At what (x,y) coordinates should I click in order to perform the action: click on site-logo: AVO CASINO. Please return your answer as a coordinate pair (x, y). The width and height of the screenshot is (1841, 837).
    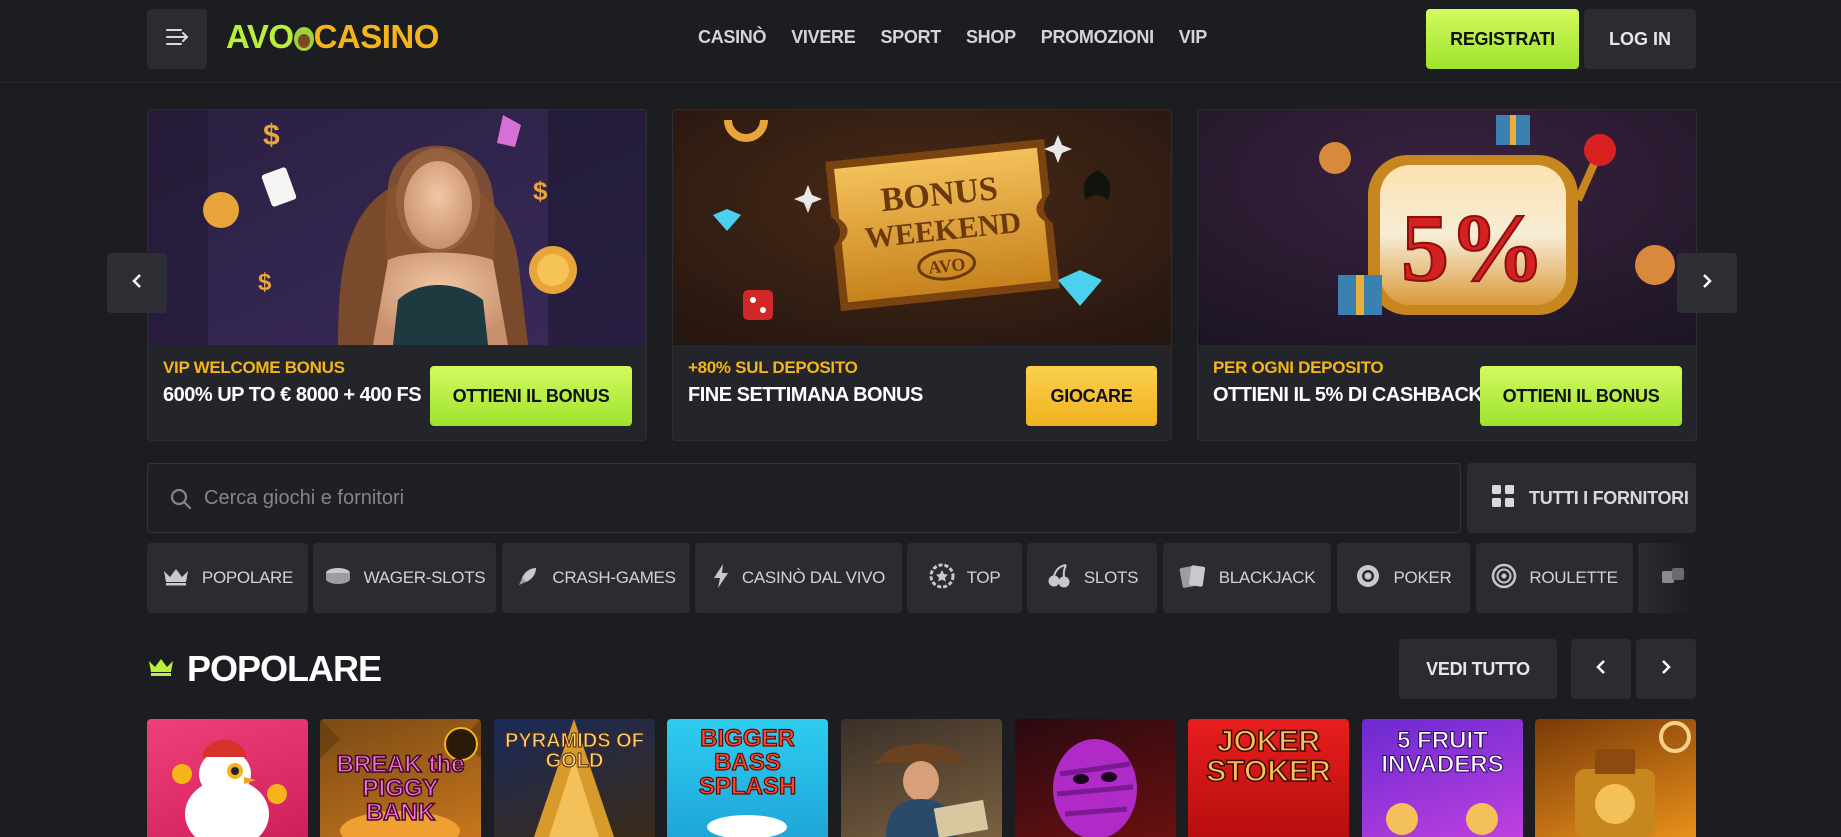
    Looking at the image, I should click on (332, 37).